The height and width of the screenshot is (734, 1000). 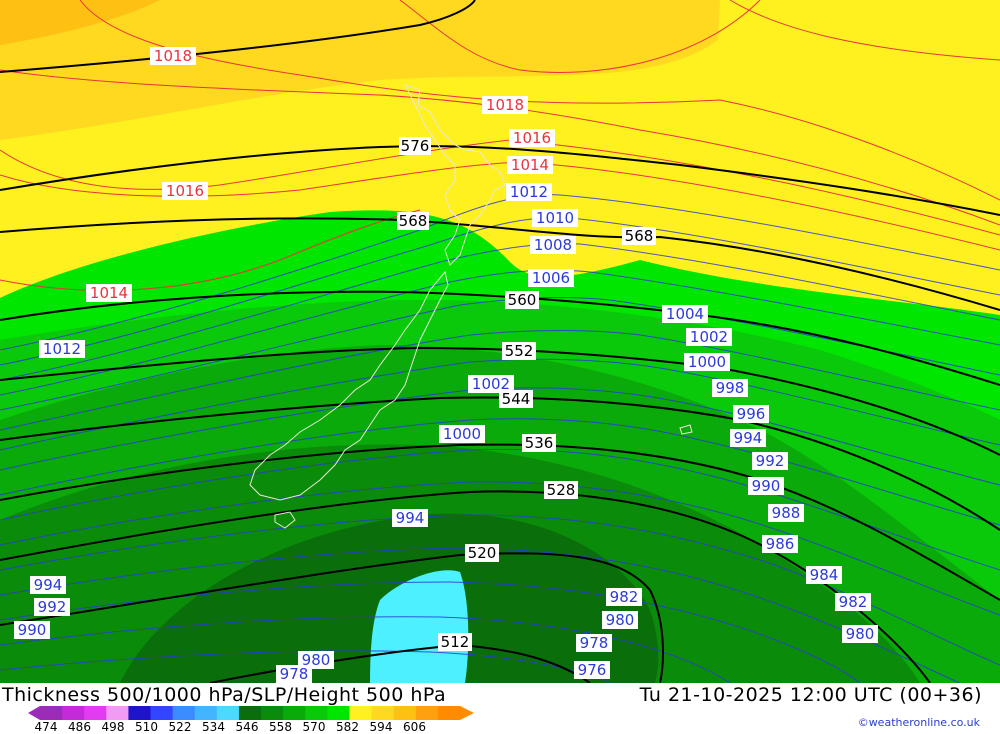 I want to click on isobar-label: 976, so click(x=592, y=670).